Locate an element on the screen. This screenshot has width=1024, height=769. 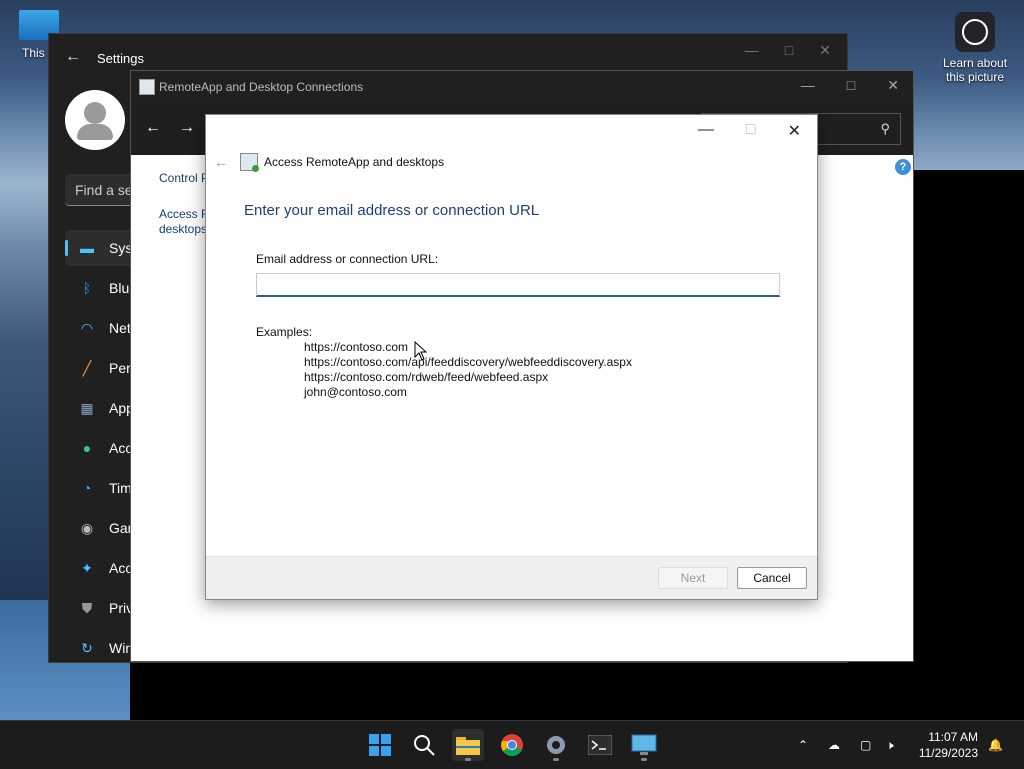
mouse-cursor-icon is located at coordinates (421, 351).